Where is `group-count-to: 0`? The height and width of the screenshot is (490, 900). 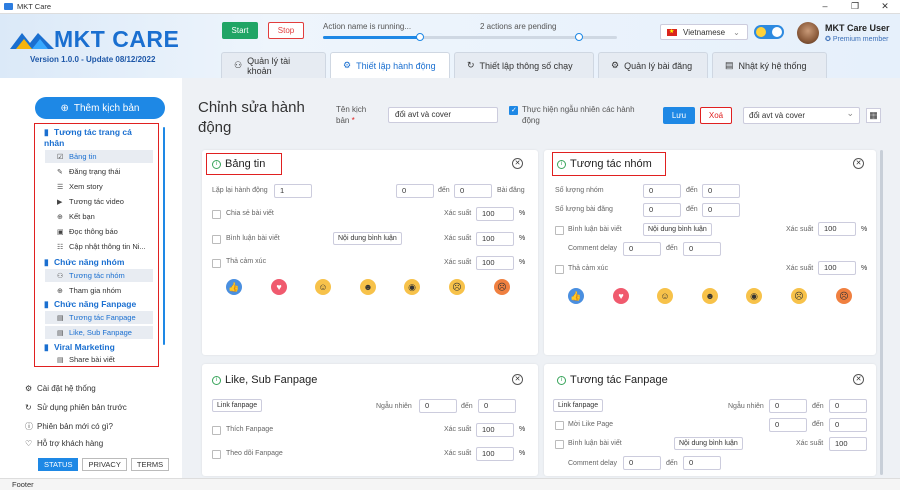
group-count-to: 0 is located at coordinates (721, 191).